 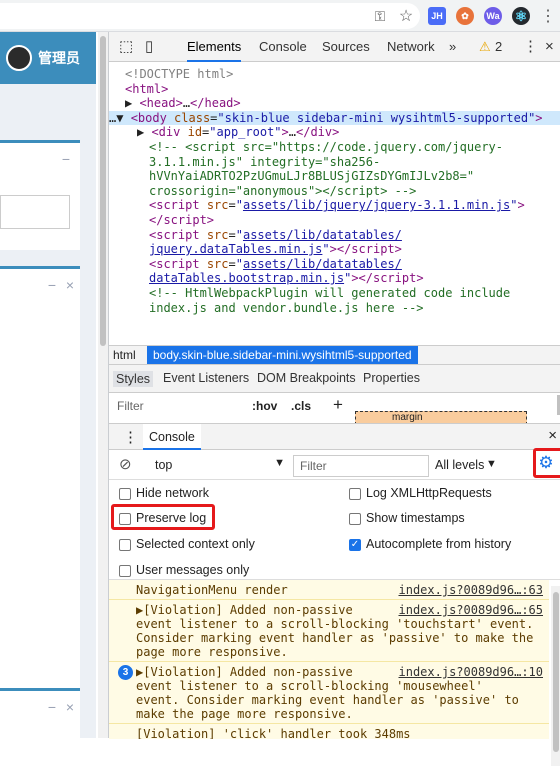 I want to click on dom-node: <!DOCTYPE html>, so click(x=334, y=74).